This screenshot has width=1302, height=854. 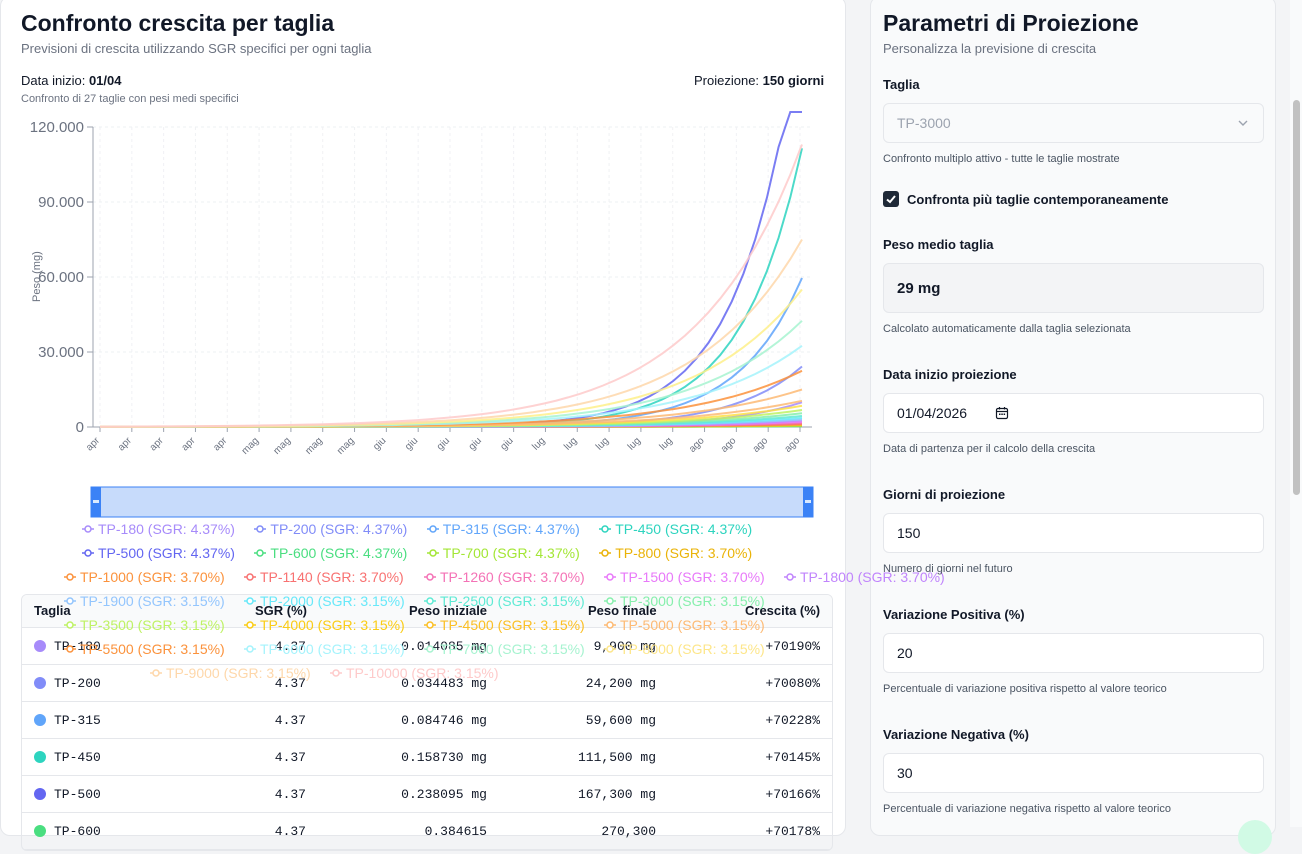 What do you see at coordinates (1073, 773) in the screenshot?
I see `negative-variation-input: 30` at bounding box center [1073, 773].